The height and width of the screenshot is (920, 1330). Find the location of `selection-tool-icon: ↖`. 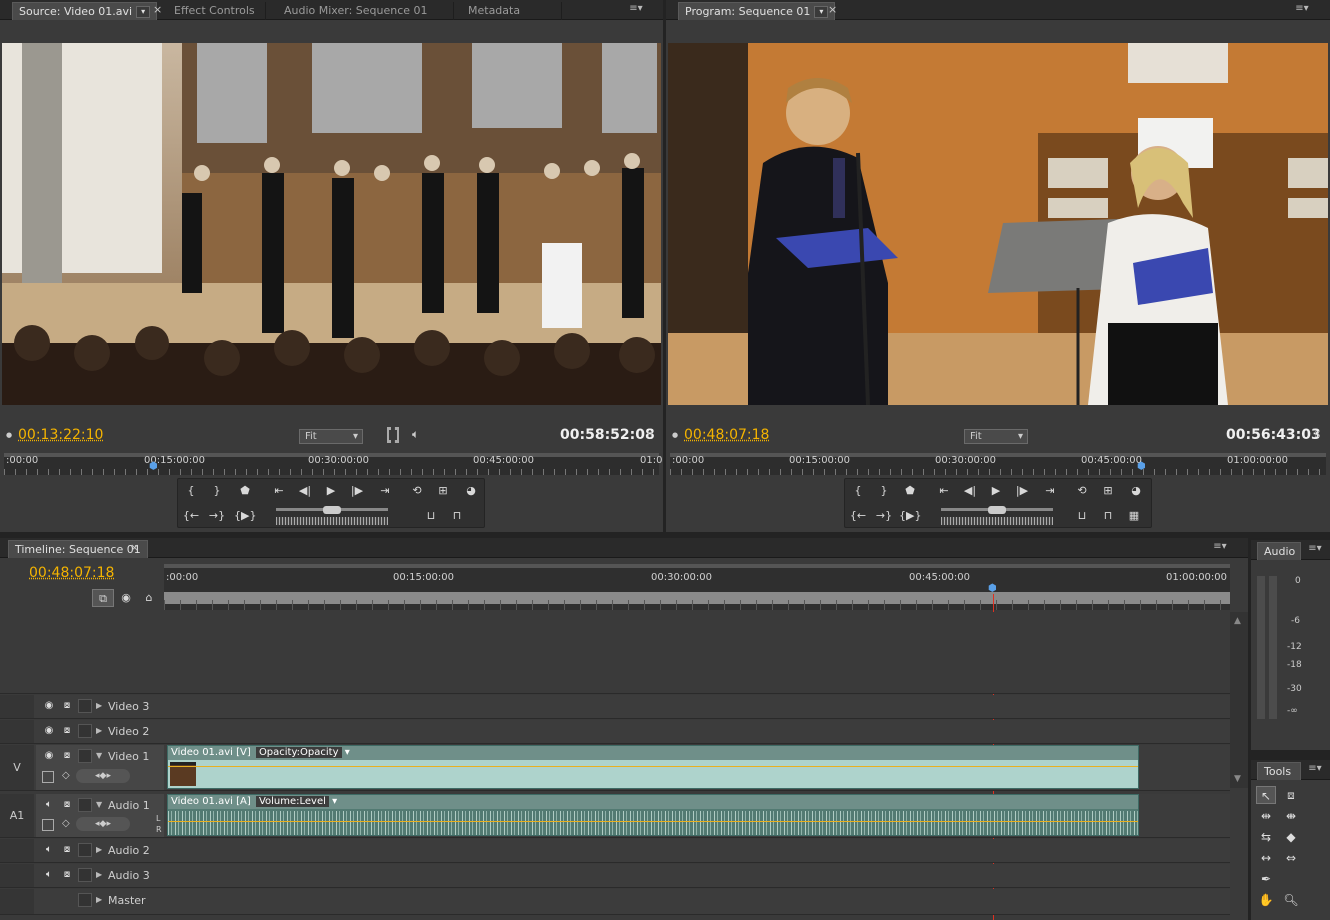

selection-tool-icon: ↖ is located at coordinates (1266, 795).